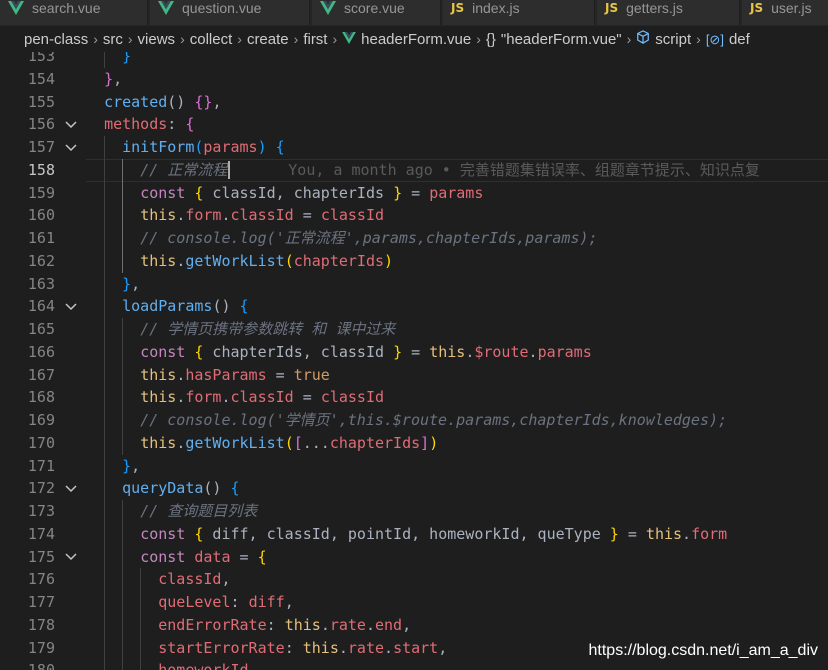 The image size is (828, 670). Describe the element at coordinates (41, 78) in the screenshot. I see `line-number: 154` at that location.